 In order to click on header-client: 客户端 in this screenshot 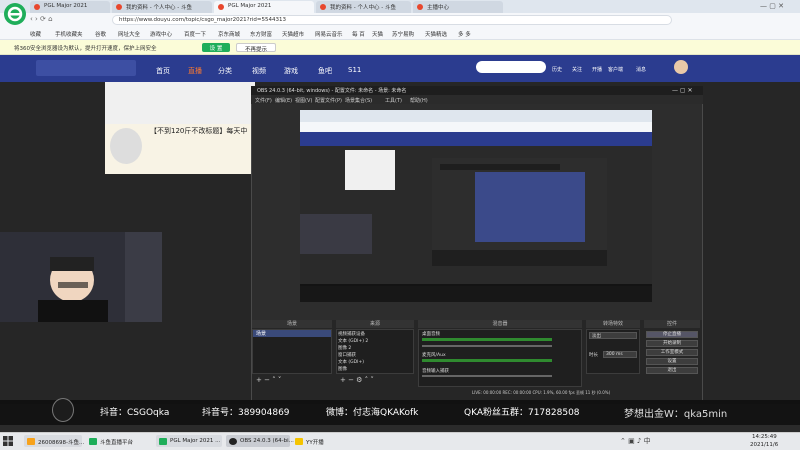, I will do `click(615, 69)`.